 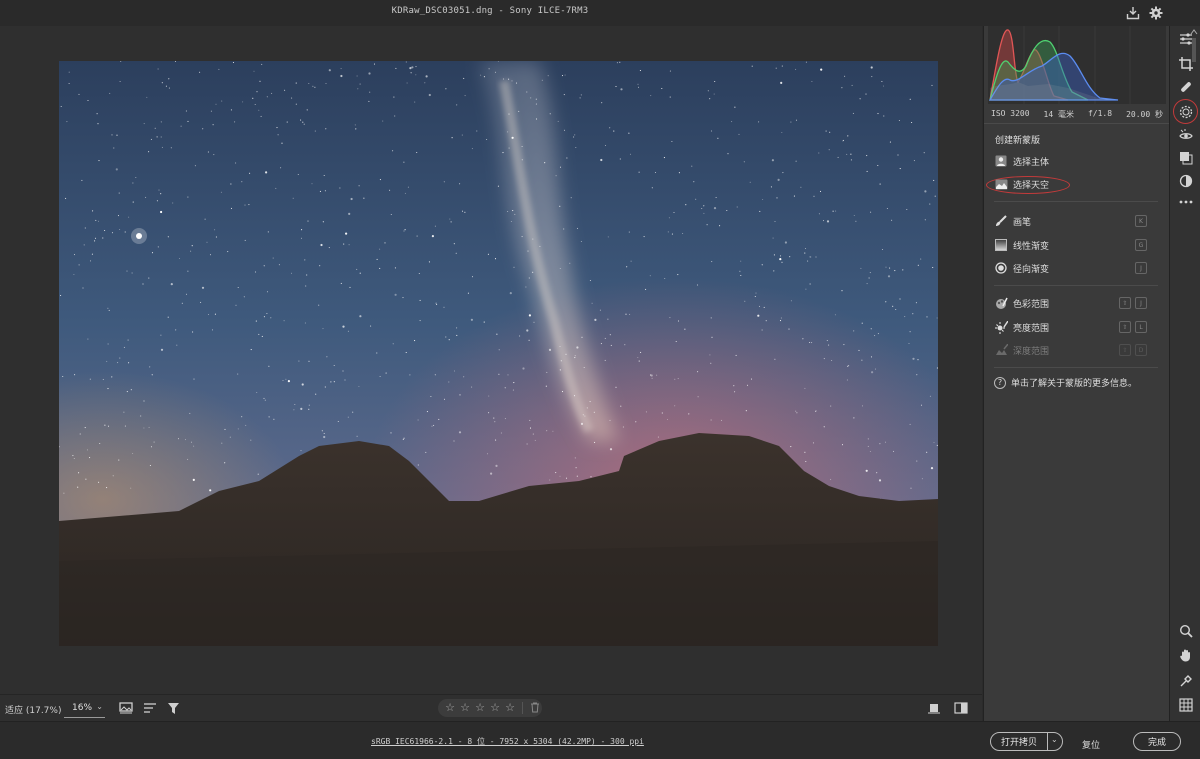 What do you see at coordinates (961, 708) in the screenshot?
I see `before-after-icon` at bounding box center [961, 708].